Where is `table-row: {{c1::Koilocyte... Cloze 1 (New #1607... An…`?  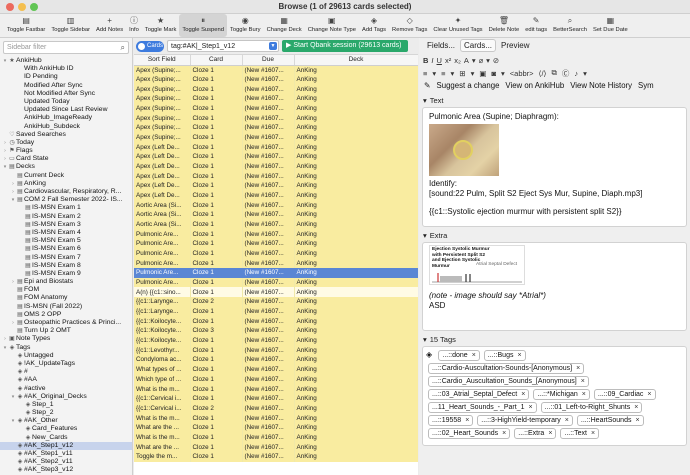
table-row: {{c1::Koilocyte... Cloze 1 (New #1607... An… is located at coordinates (276, 340).